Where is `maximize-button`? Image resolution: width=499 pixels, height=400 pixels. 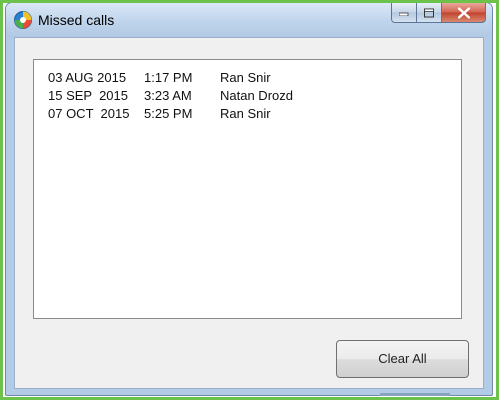 maximize-button is located at coordinates (429, 13).